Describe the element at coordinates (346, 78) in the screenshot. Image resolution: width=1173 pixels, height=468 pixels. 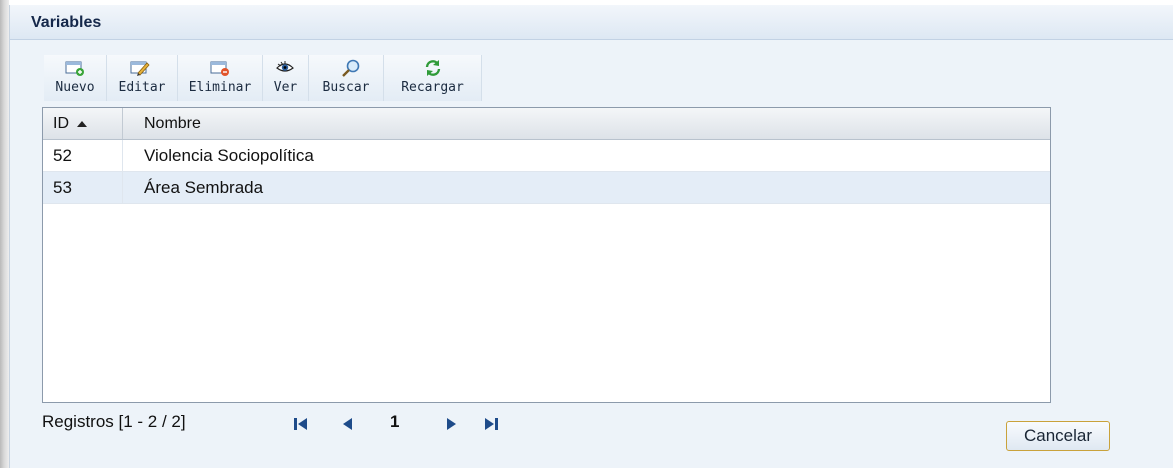
I see `buscar-button: Buscar` at that location.